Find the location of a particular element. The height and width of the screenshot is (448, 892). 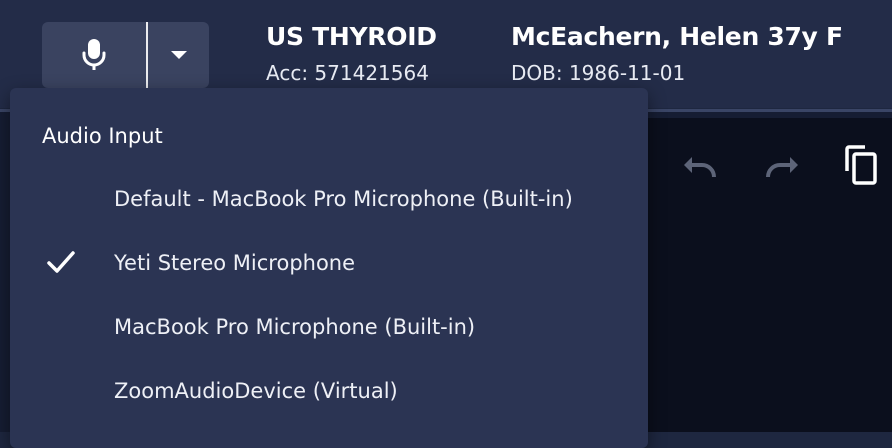

button-divider is located at coordinates (147, 55).